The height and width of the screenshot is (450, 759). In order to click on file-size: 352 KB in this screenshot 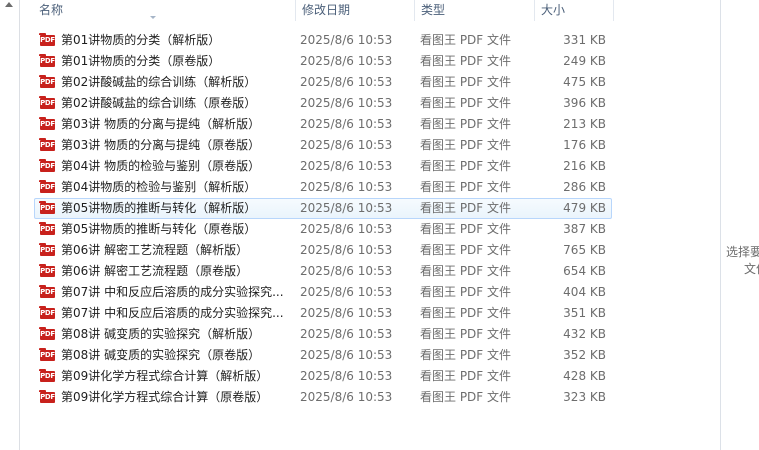, I will do `click(584, 355)`.